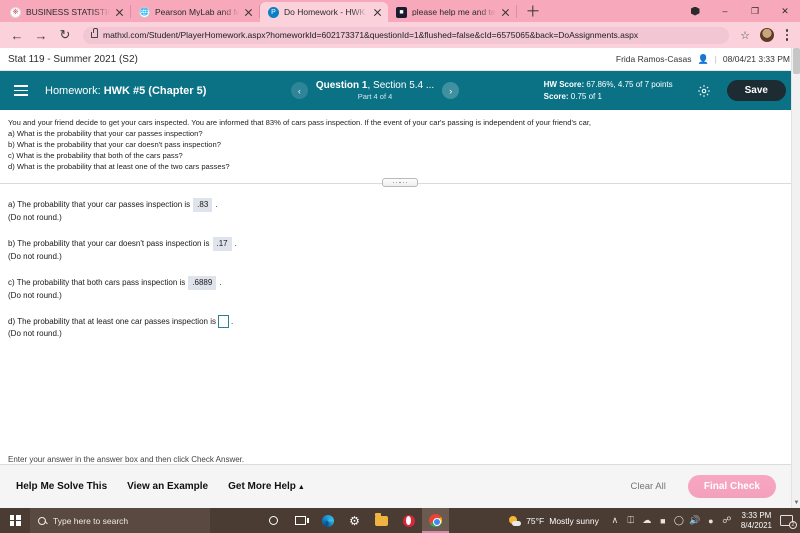 Image resolution: width=800 pixels, height=533 pixels. What do you see at coordinates (41, 35) in the screenshot?
I see `forward-button: →` at bounding box center [41, 35].